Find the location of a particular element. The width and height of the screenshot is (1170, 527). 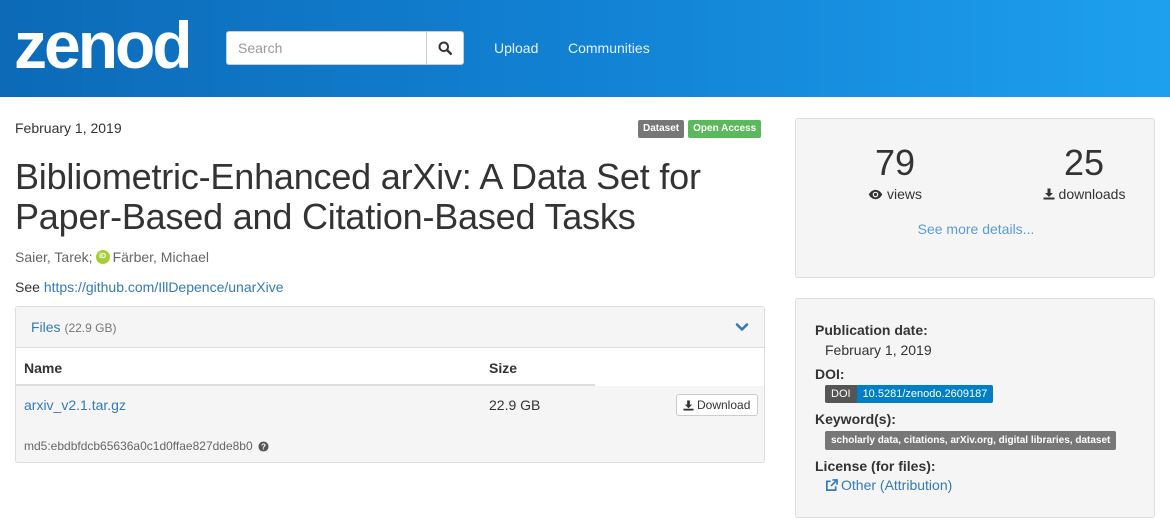

doi-badge: DOI 10.5281/zenodo.2609187 is located at coordinates (909, 394).